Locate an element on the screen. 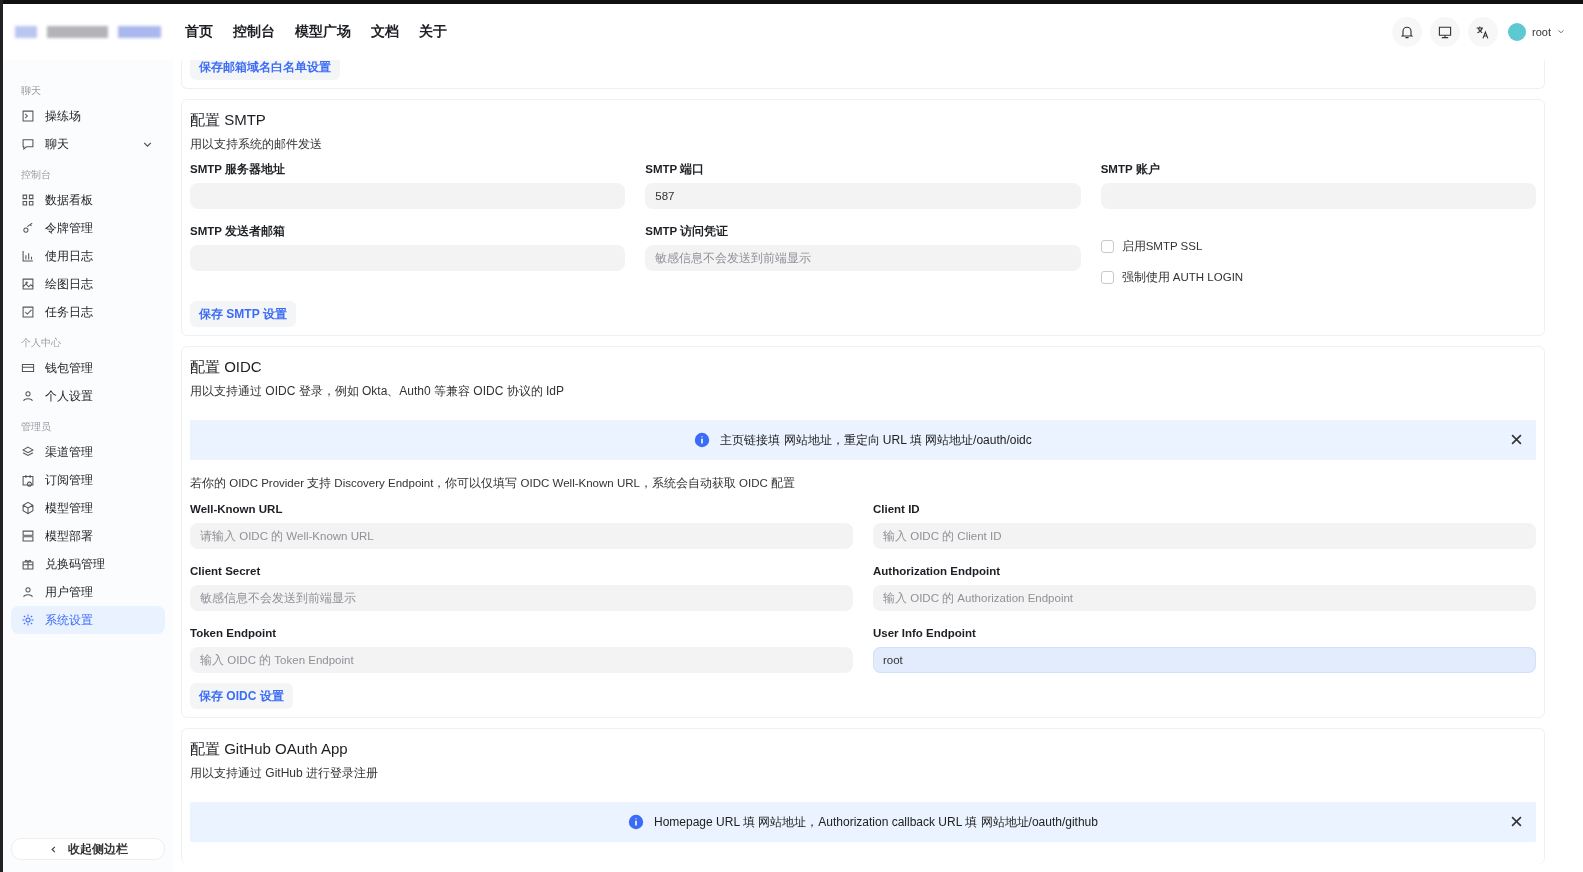  sidebar-item: 使用日志 is located at coordinates (88, 256).